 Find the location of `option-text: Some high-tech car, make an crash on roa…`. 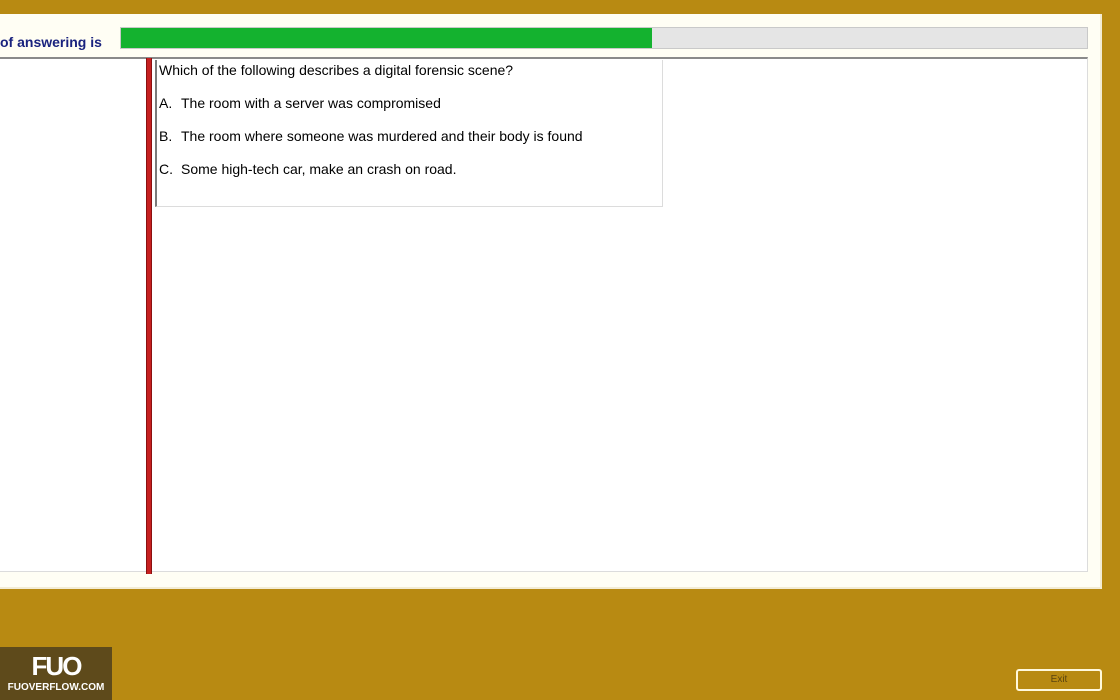

option-text: Some high-tech car, make an crash on roa… is located at coordinates (319, 169).